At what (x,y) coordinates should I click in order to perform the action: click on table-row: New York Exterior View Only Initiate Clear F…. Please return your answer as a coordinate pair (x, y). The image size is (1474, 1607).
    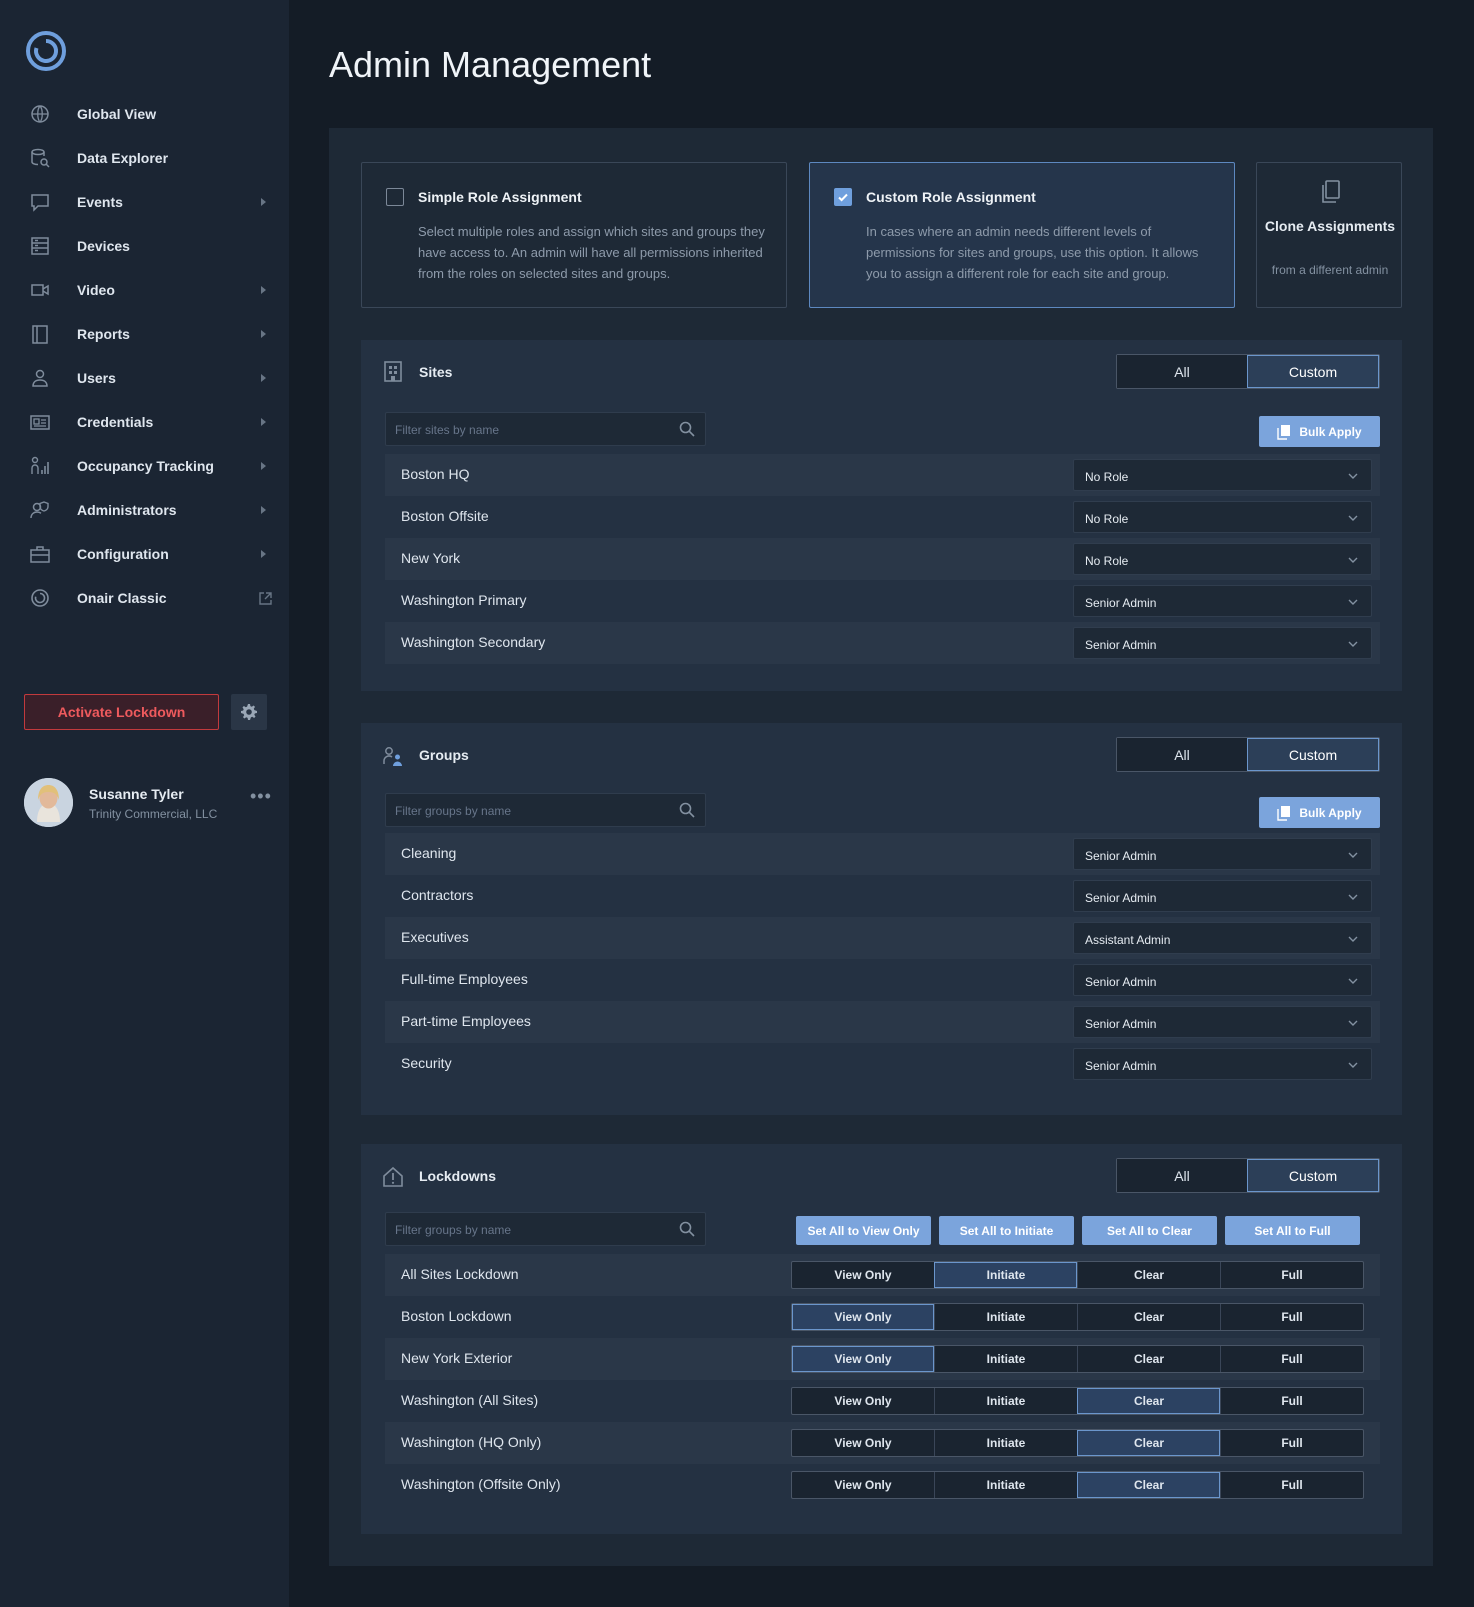
    Looking at the image, I should click on (882, 1359).